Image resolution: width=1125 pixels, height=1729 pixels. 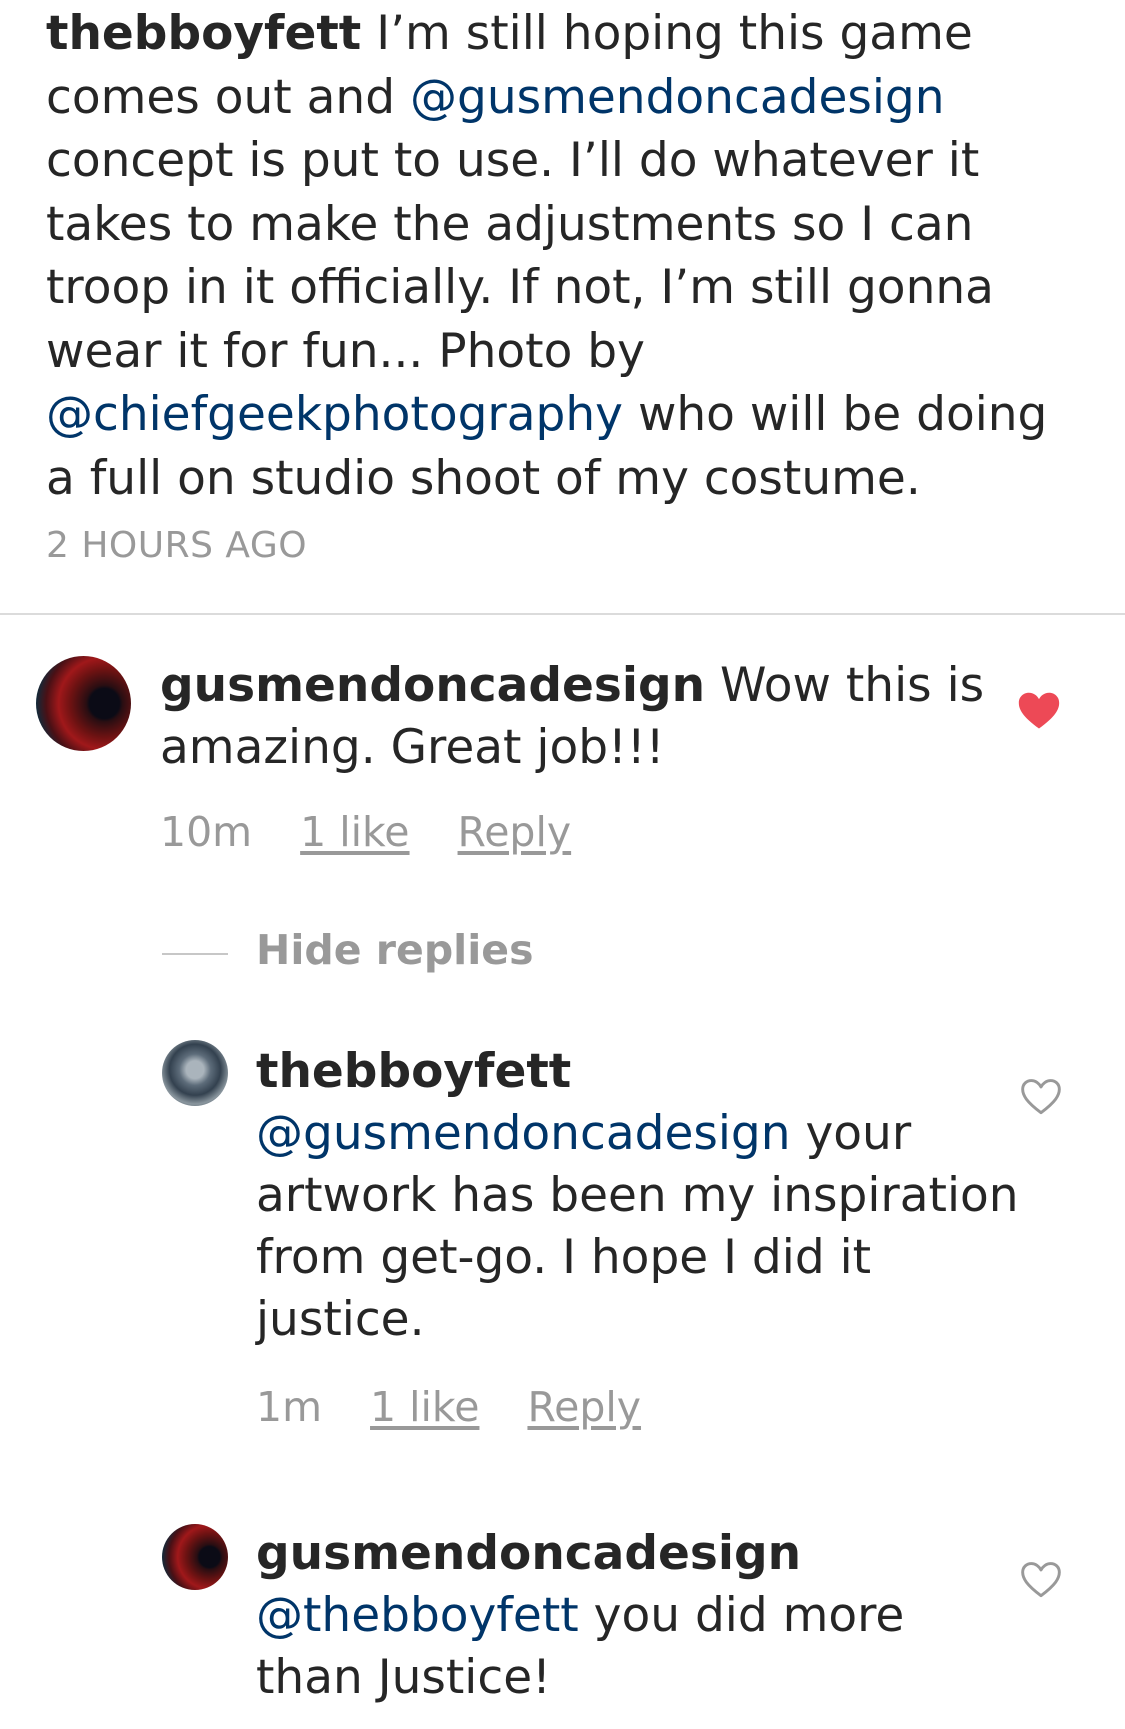 I want to click on divider, so click(x=562, y=614).